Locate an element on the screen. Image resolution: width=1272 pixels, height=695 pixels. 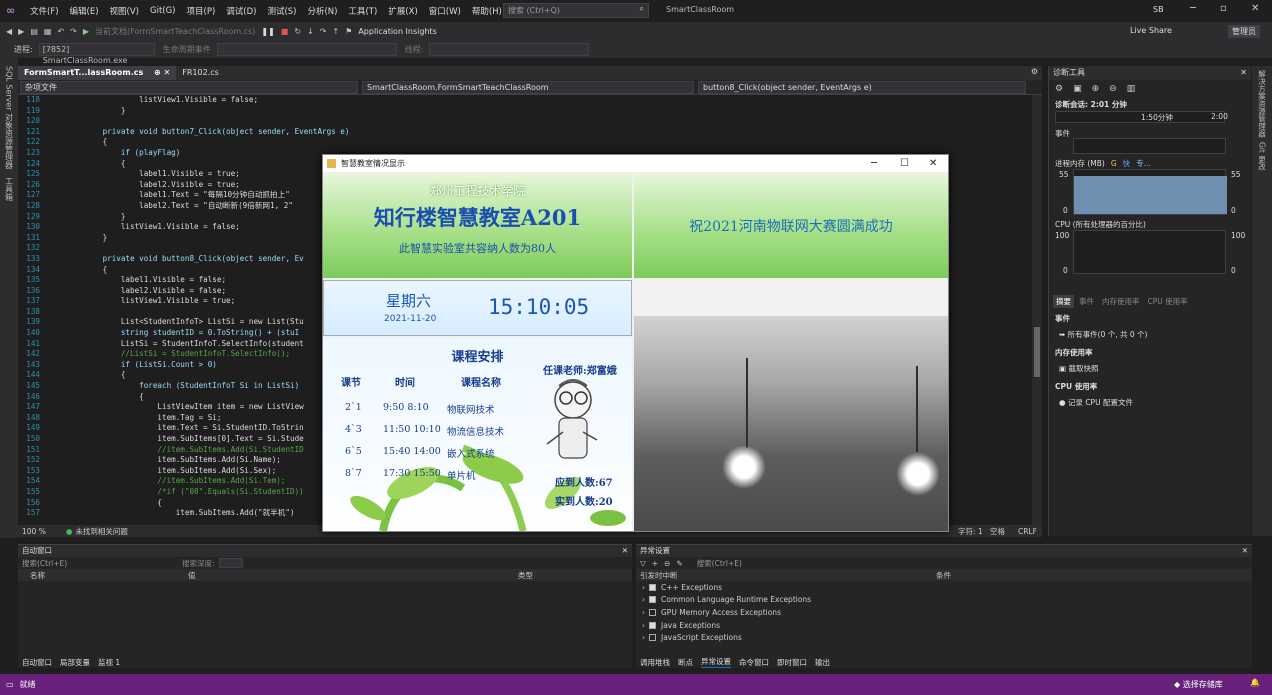
code-line: 122 { is located at coordinates (525, 142).